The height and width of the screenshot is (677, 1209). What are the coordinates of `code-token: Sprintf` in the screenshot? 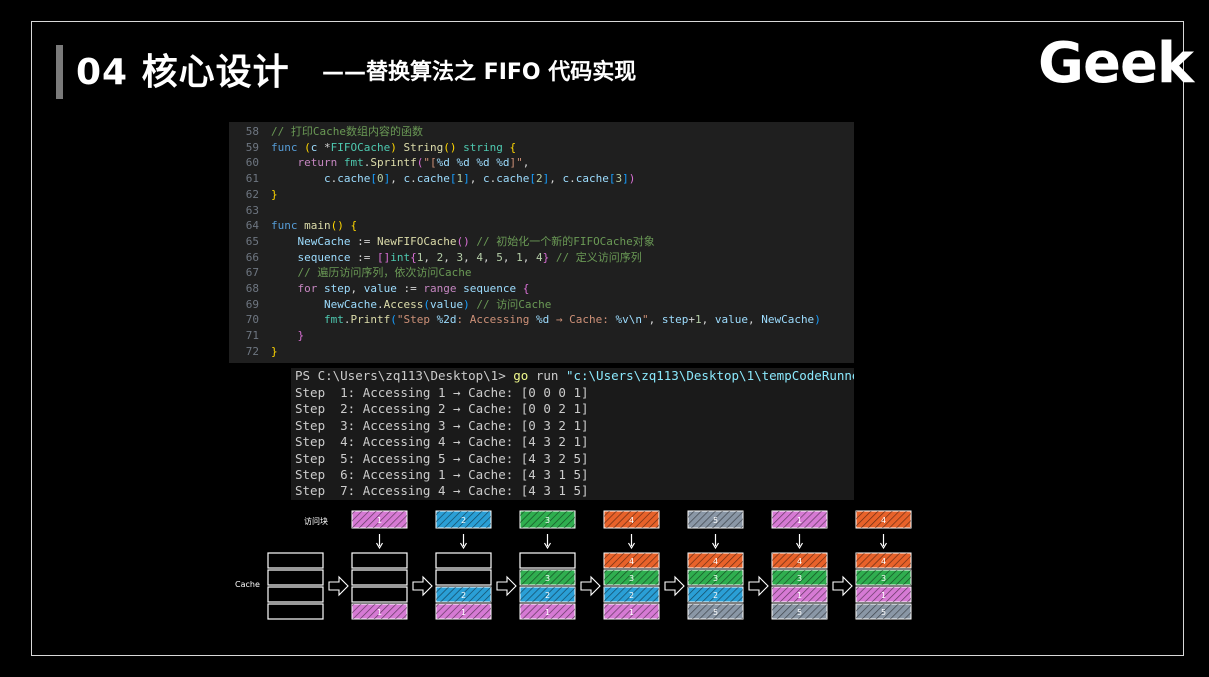 It's located at (393, 163).